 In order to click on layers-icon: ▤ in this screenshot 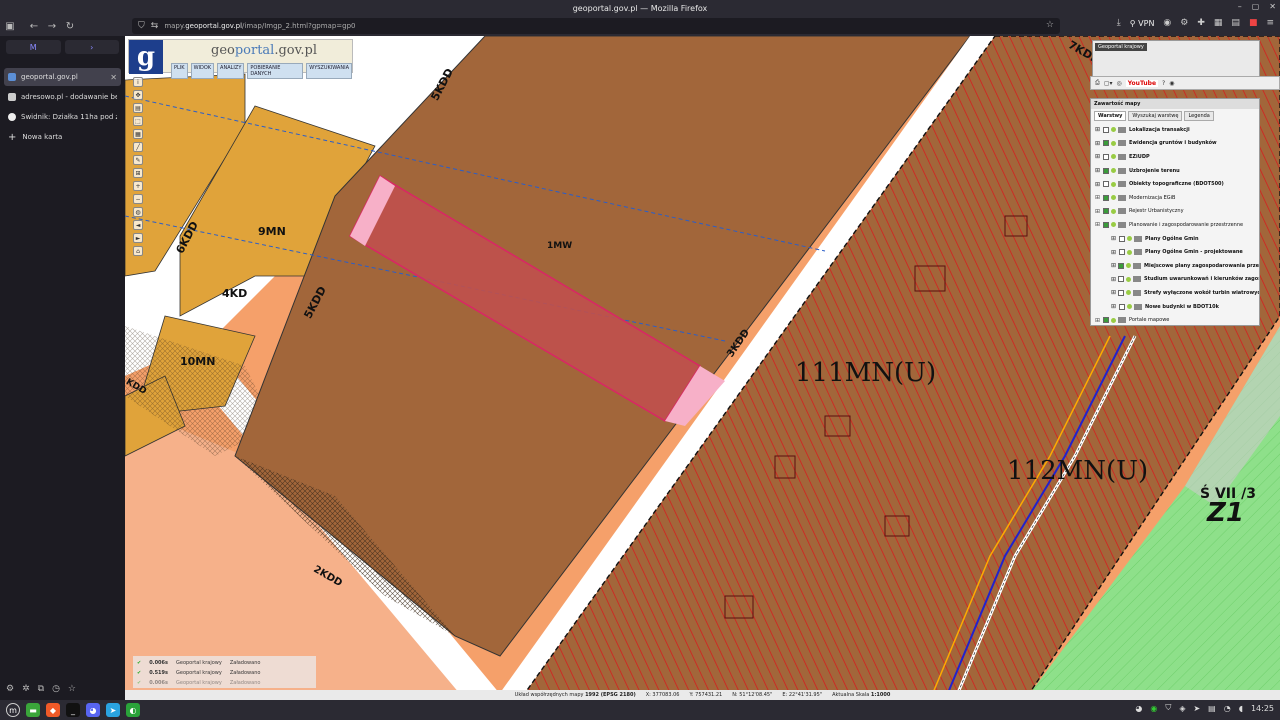, I will do `click(138, 108)`.